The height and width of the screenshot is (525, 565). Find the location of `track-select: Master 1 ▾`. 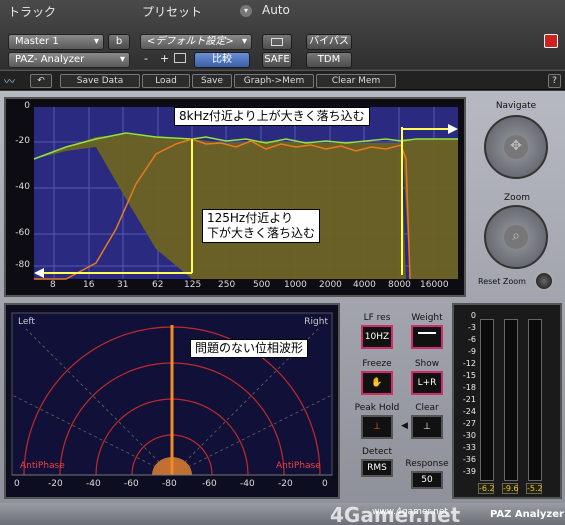

track-select: Master 1 ▾ is located at coordinates (56, 42).